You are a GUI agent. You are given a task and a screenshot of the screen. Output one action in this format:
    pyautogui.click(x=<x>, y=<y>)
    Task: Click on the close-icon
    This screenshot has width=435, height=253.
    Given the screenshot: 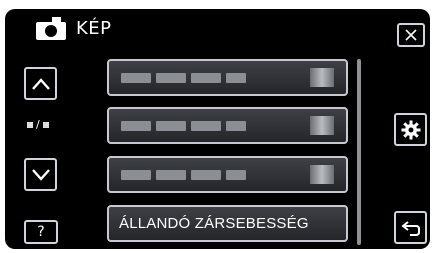 What is the action you would take?
    pyautogui.click(x=411, y=35)
    